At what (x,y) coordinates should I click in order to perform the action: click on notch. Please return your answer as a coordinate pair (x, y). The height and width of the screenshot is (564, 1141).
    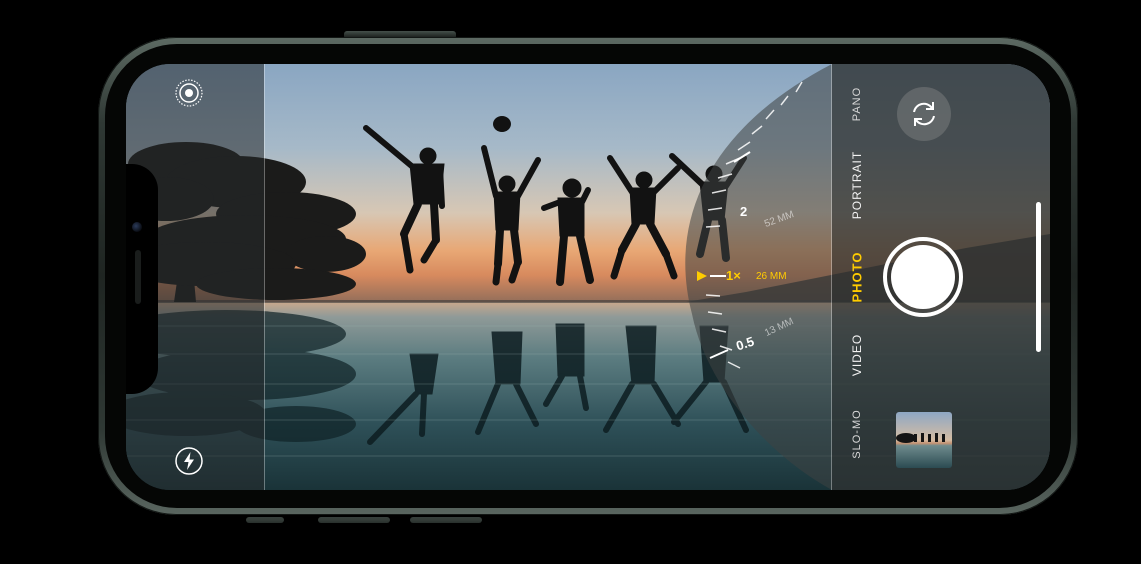
    Looking at the image, I should click on (142, 279).